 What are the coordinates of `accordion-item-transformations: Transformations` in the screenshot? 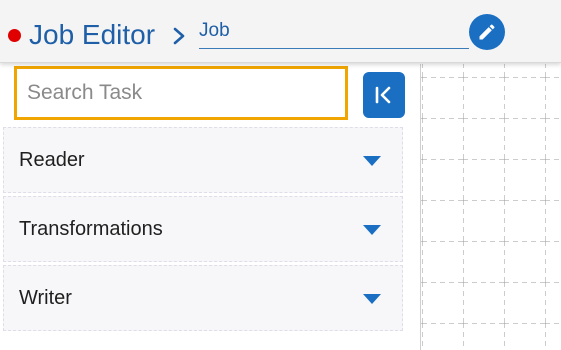 It's located at (203, 229).